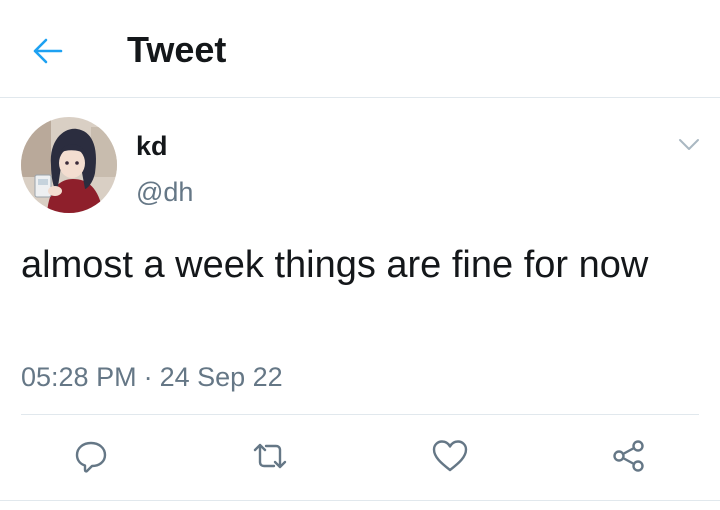 The height and width of the screenshot is (510, 720). I want to click on retweet-icon, so click(270, 456).